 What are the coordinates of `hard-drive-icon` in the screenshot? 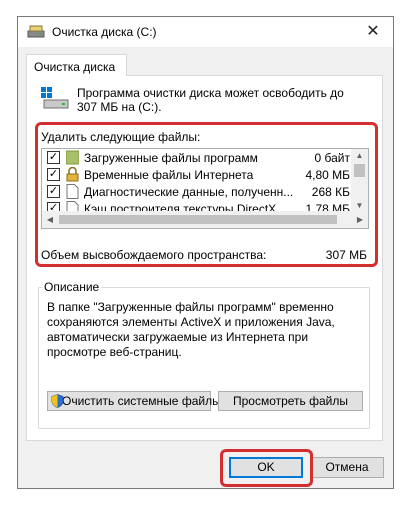 It's located at (55, 99).